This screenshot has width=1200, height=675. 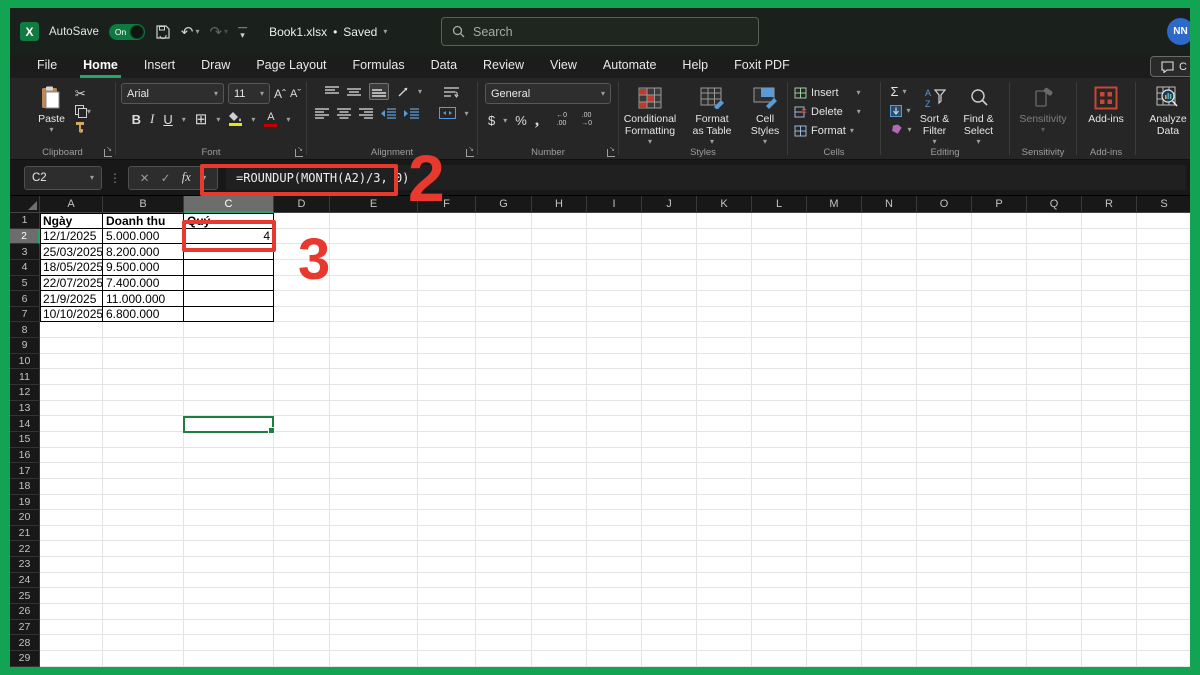 I want to click on cell-H14, so click(x=559, y=424).